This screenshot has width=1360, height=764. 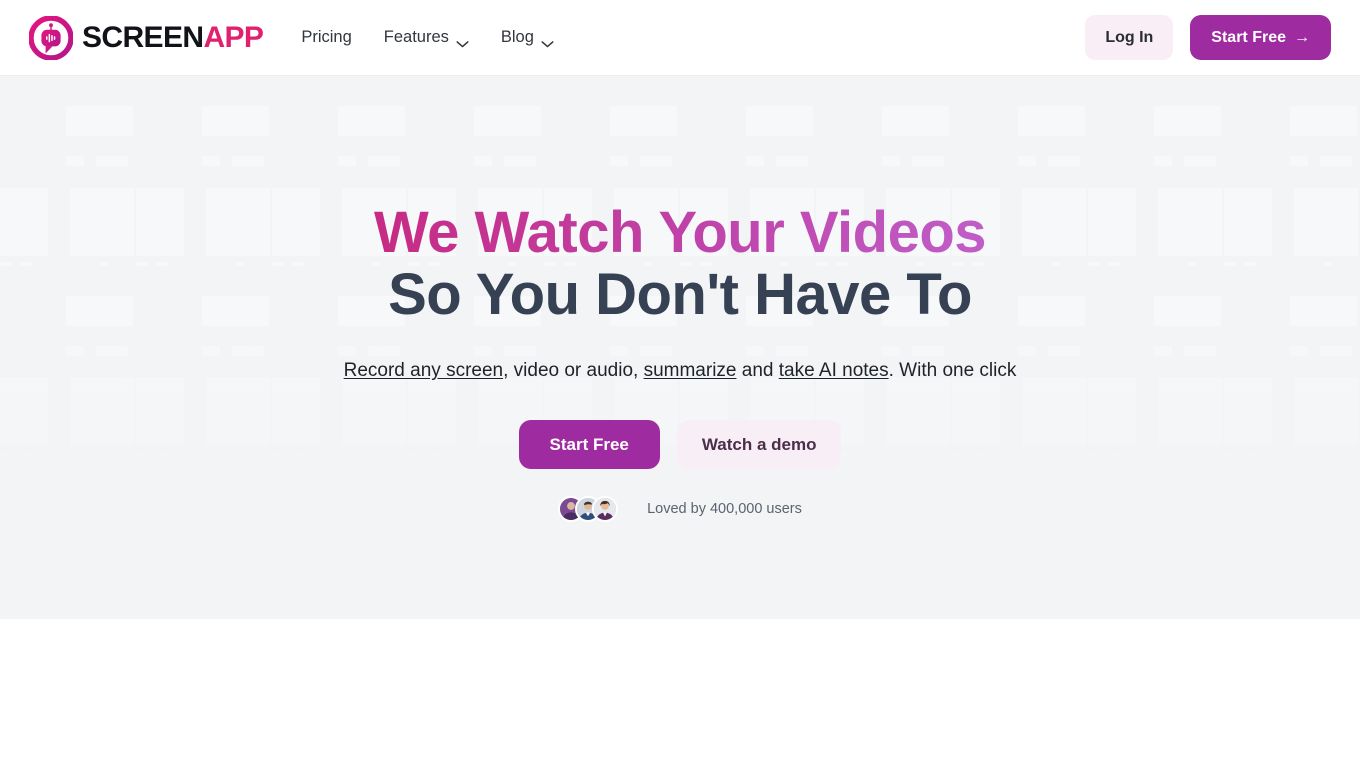 I want to click on screenapp-robot-logo-icon, so click(x=51, y=37).